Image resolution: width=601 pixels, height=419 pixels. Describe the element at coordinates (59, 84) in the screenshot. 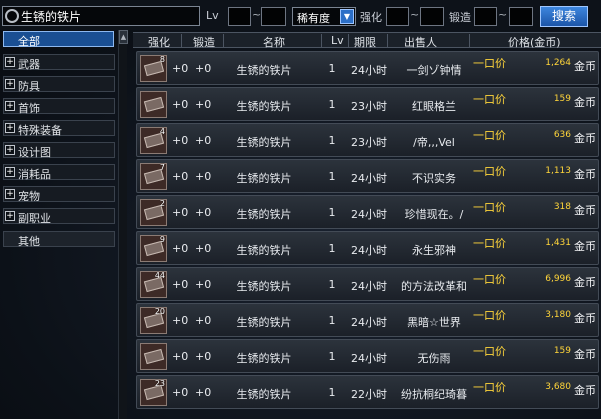

I see `category-armor: + 防具` at that location.